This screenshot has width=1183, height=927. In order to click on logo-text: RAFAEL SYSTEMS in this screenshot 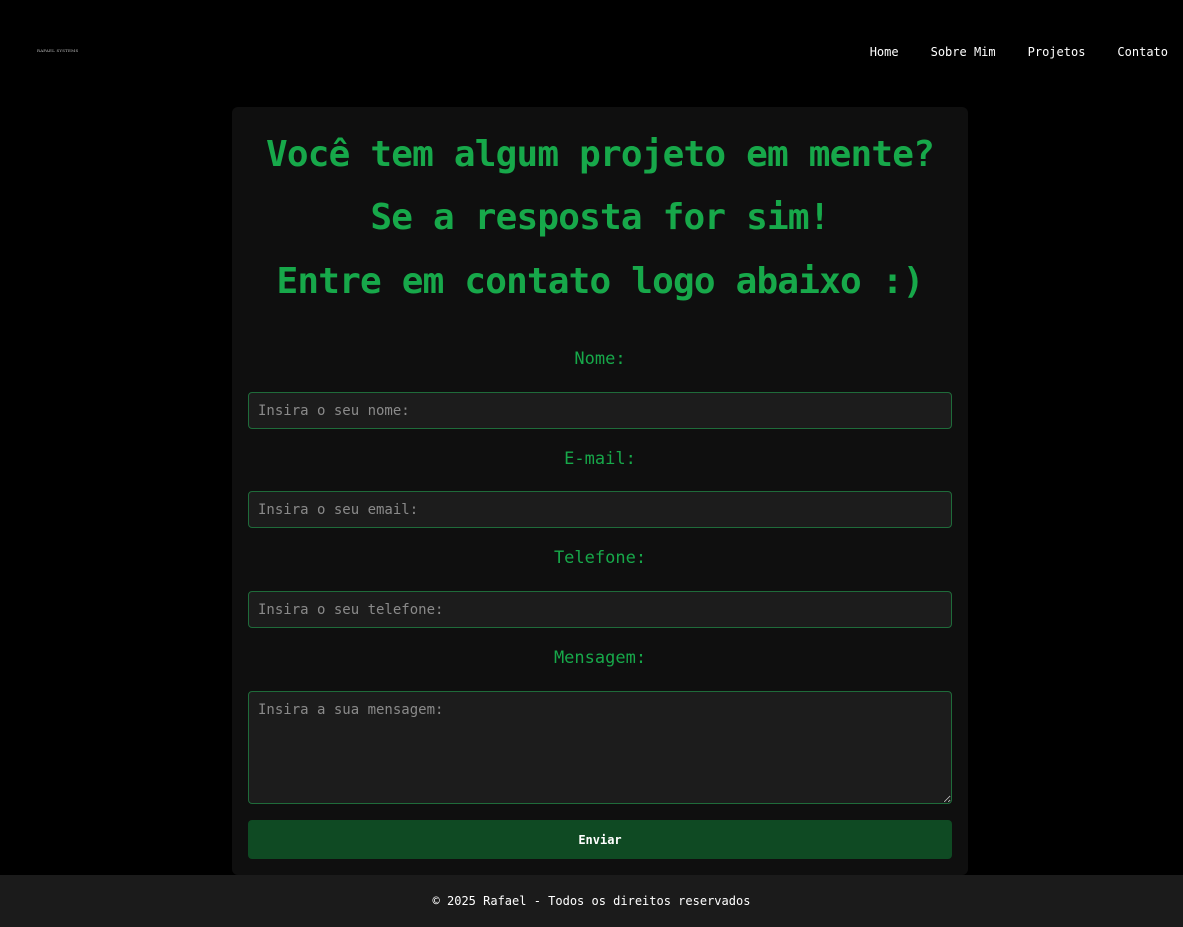, I will do `click(58, 50)`.